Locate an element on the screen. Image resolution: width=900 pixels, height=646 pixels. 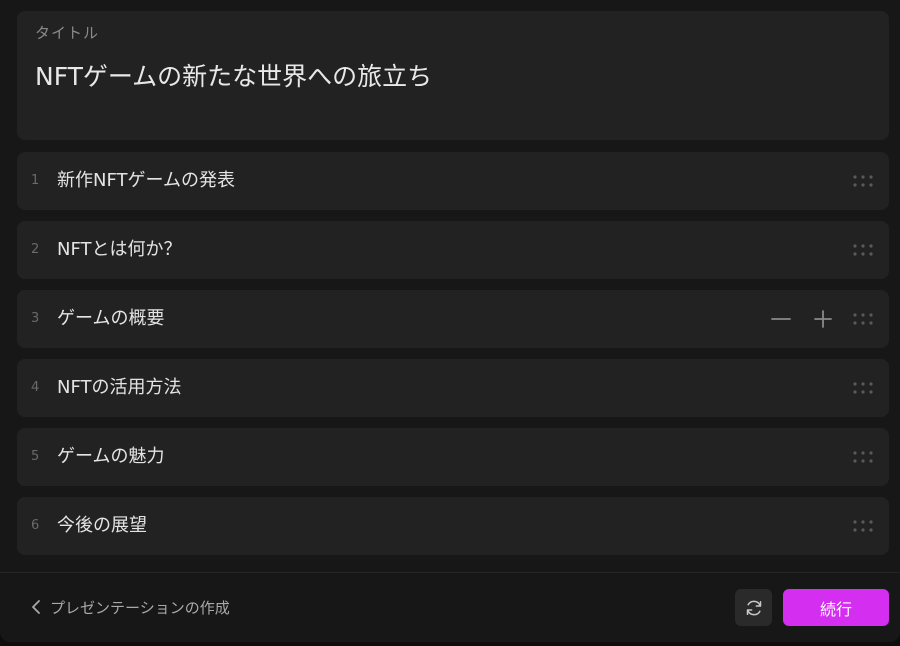
refresh-icon is located at coordinates (753, 607).